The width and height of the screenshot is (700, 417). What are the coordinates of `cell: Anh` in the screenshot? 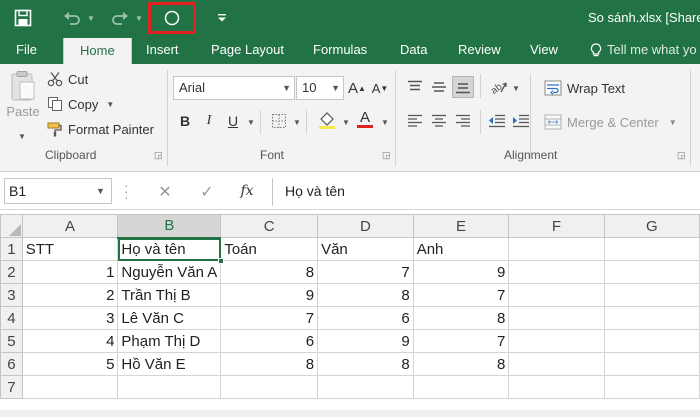 It's located at (461, 249).